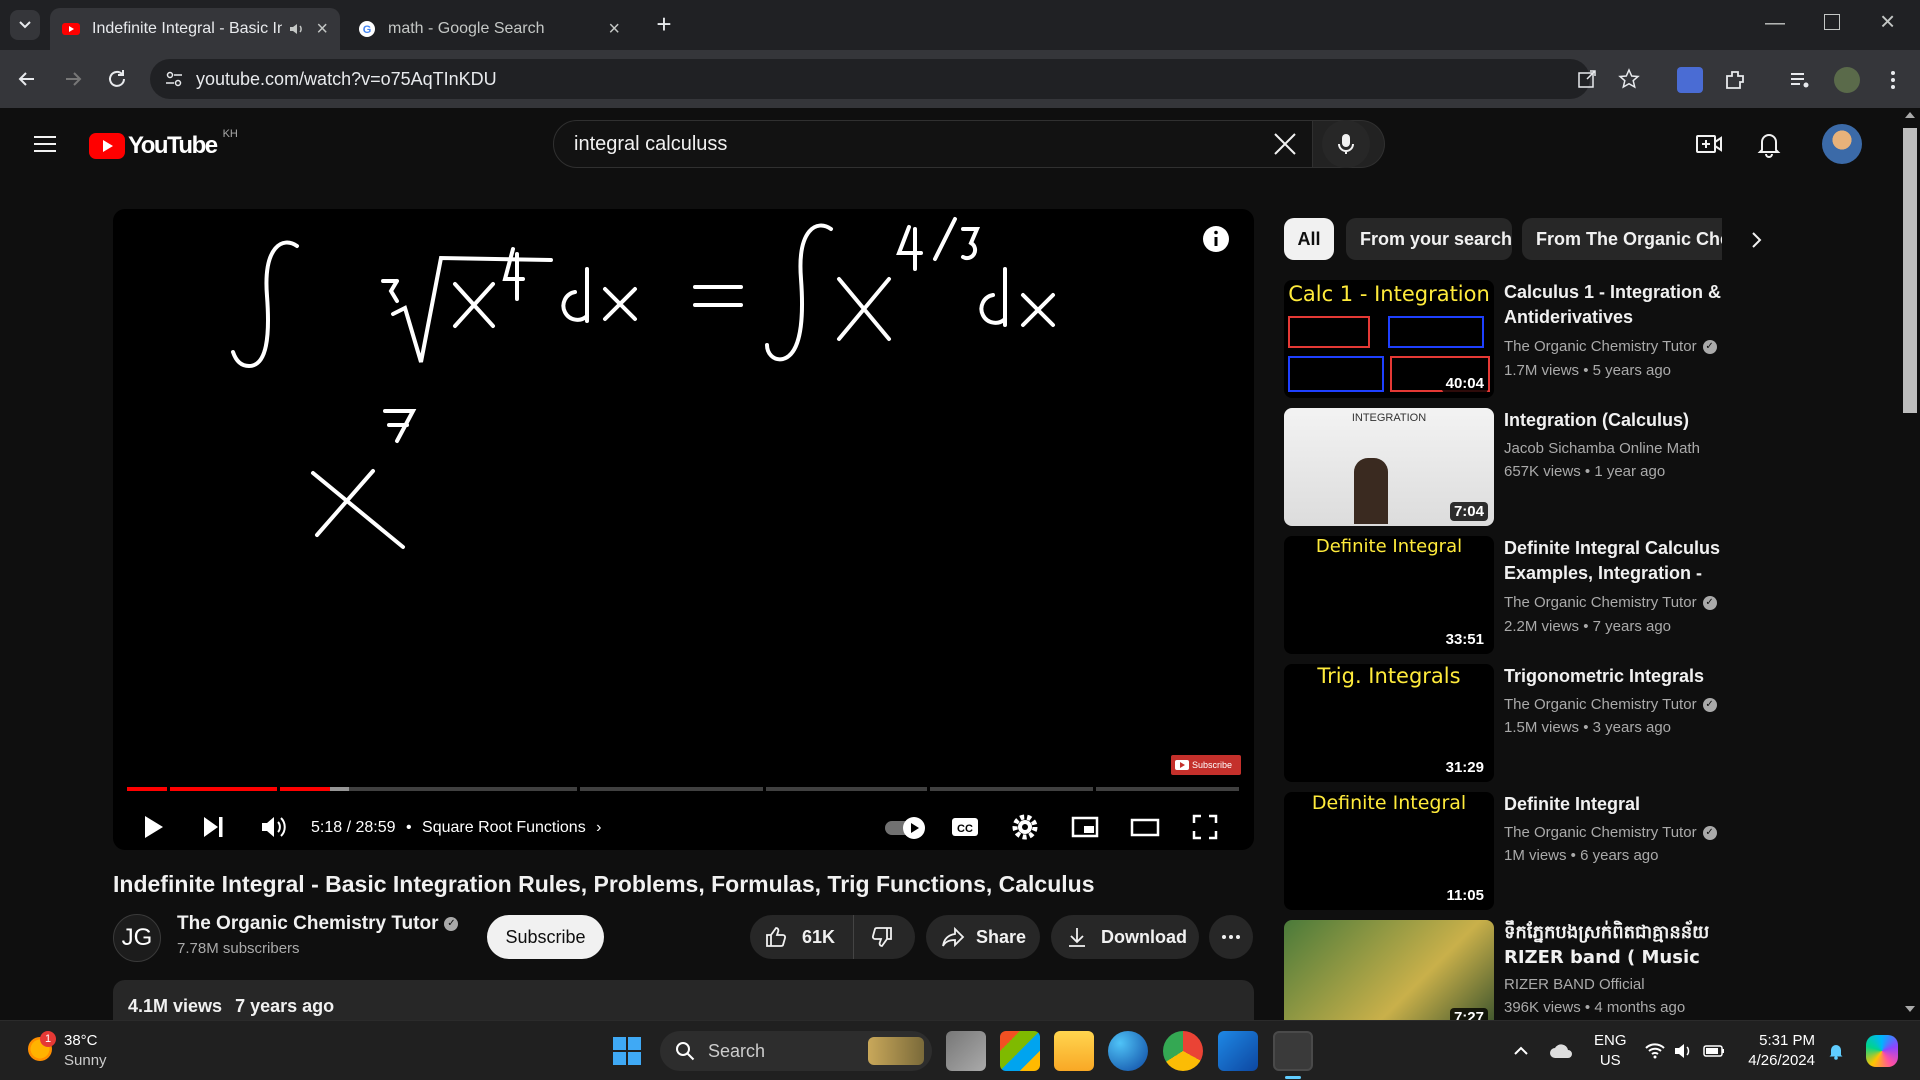 The height and width of the screenshot is (1080, 1920). I want to click on chrome-browser-icon, so click(1183, 1051).